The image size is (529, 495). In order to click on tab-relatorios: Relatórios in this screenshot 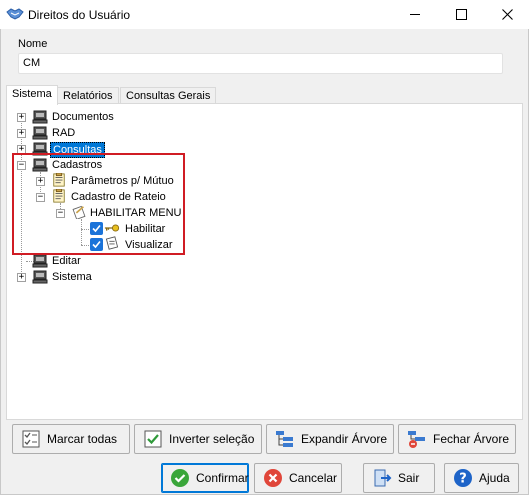, I will do `click(88, 95)`.